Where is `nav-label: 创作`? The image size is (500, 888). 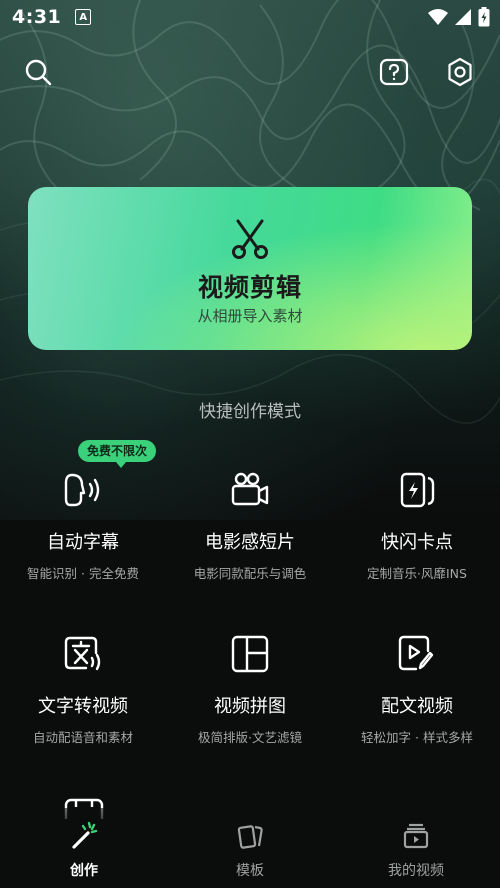 nav-label: 创作 is located at coordinates (84, 871).